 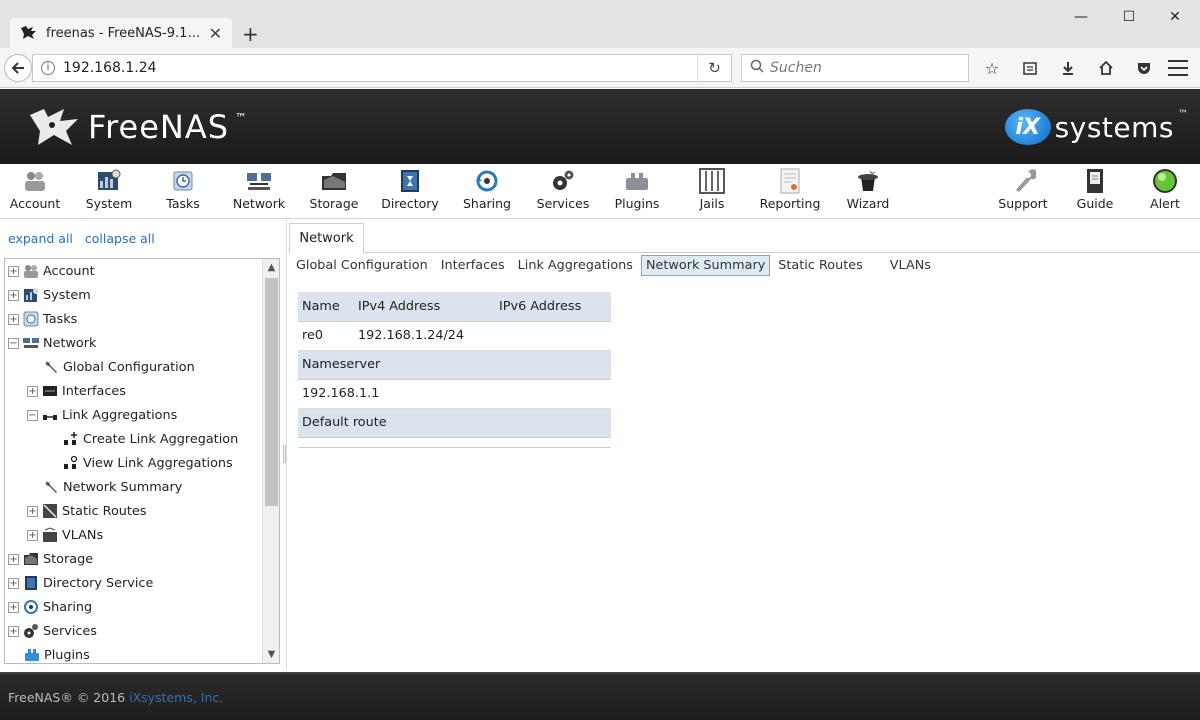 I want to click on toolbar-storage-button: Storage, so click(x=334, y=192).